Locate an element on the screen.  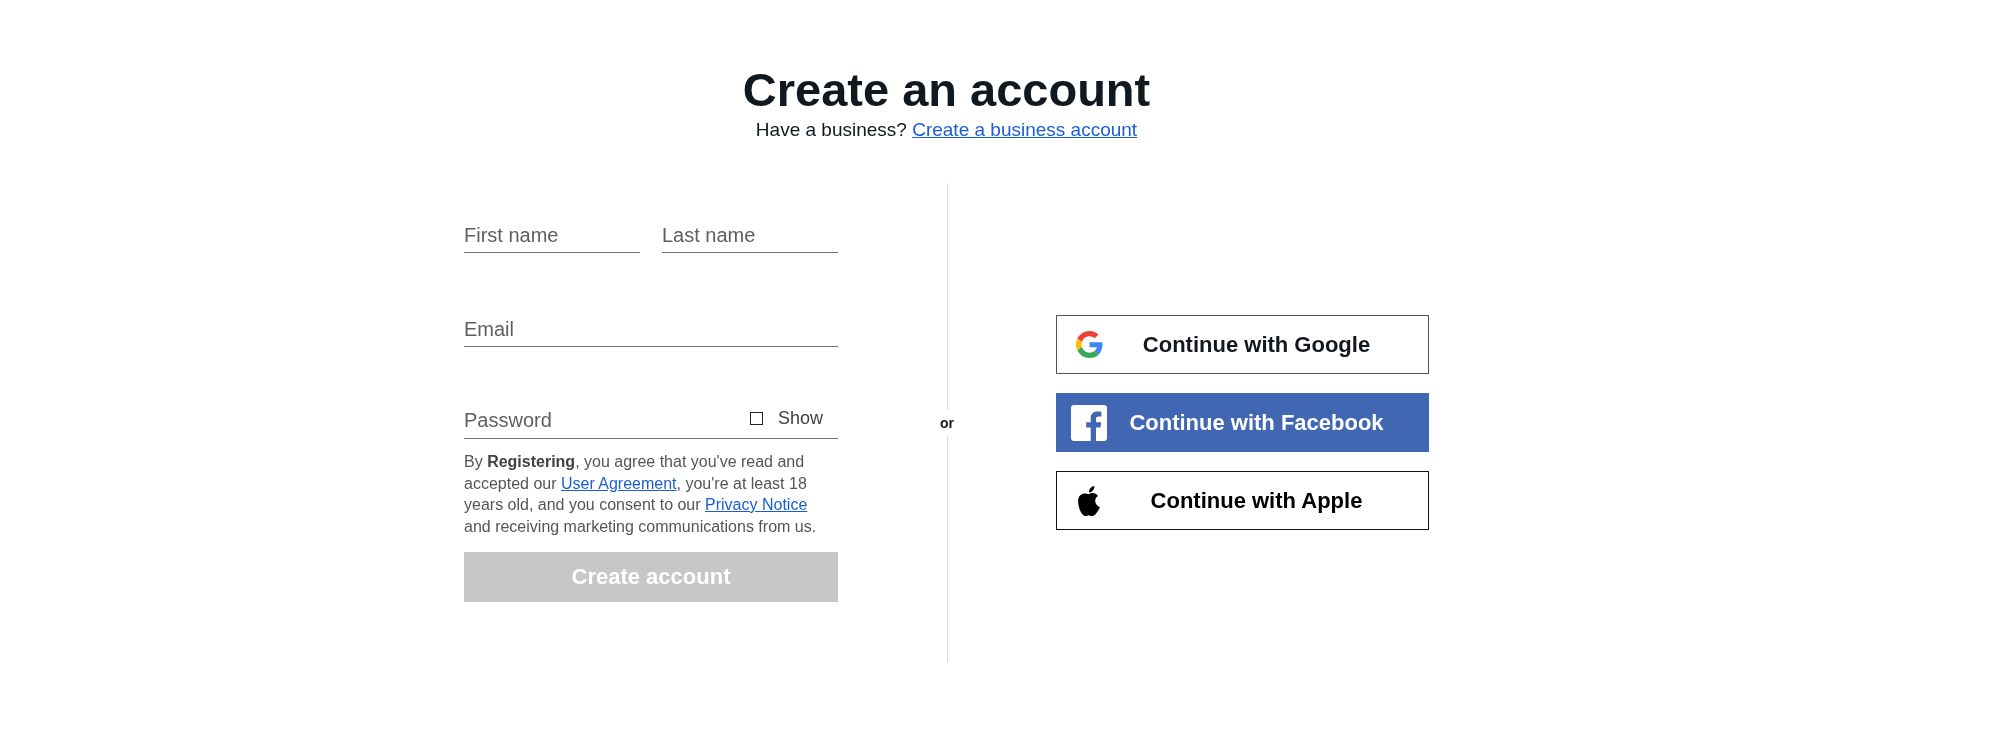
business-prompt: Have a business? is located at coordinates (831, 129).